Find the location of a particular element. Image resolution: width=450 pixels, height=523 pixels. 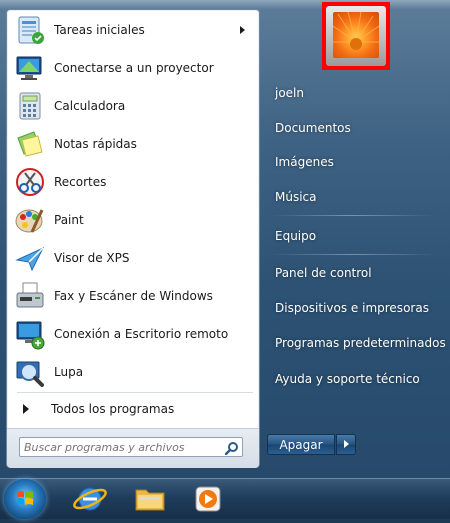

all-programs-label: Todos los programas is located at coordinates (113, 409).